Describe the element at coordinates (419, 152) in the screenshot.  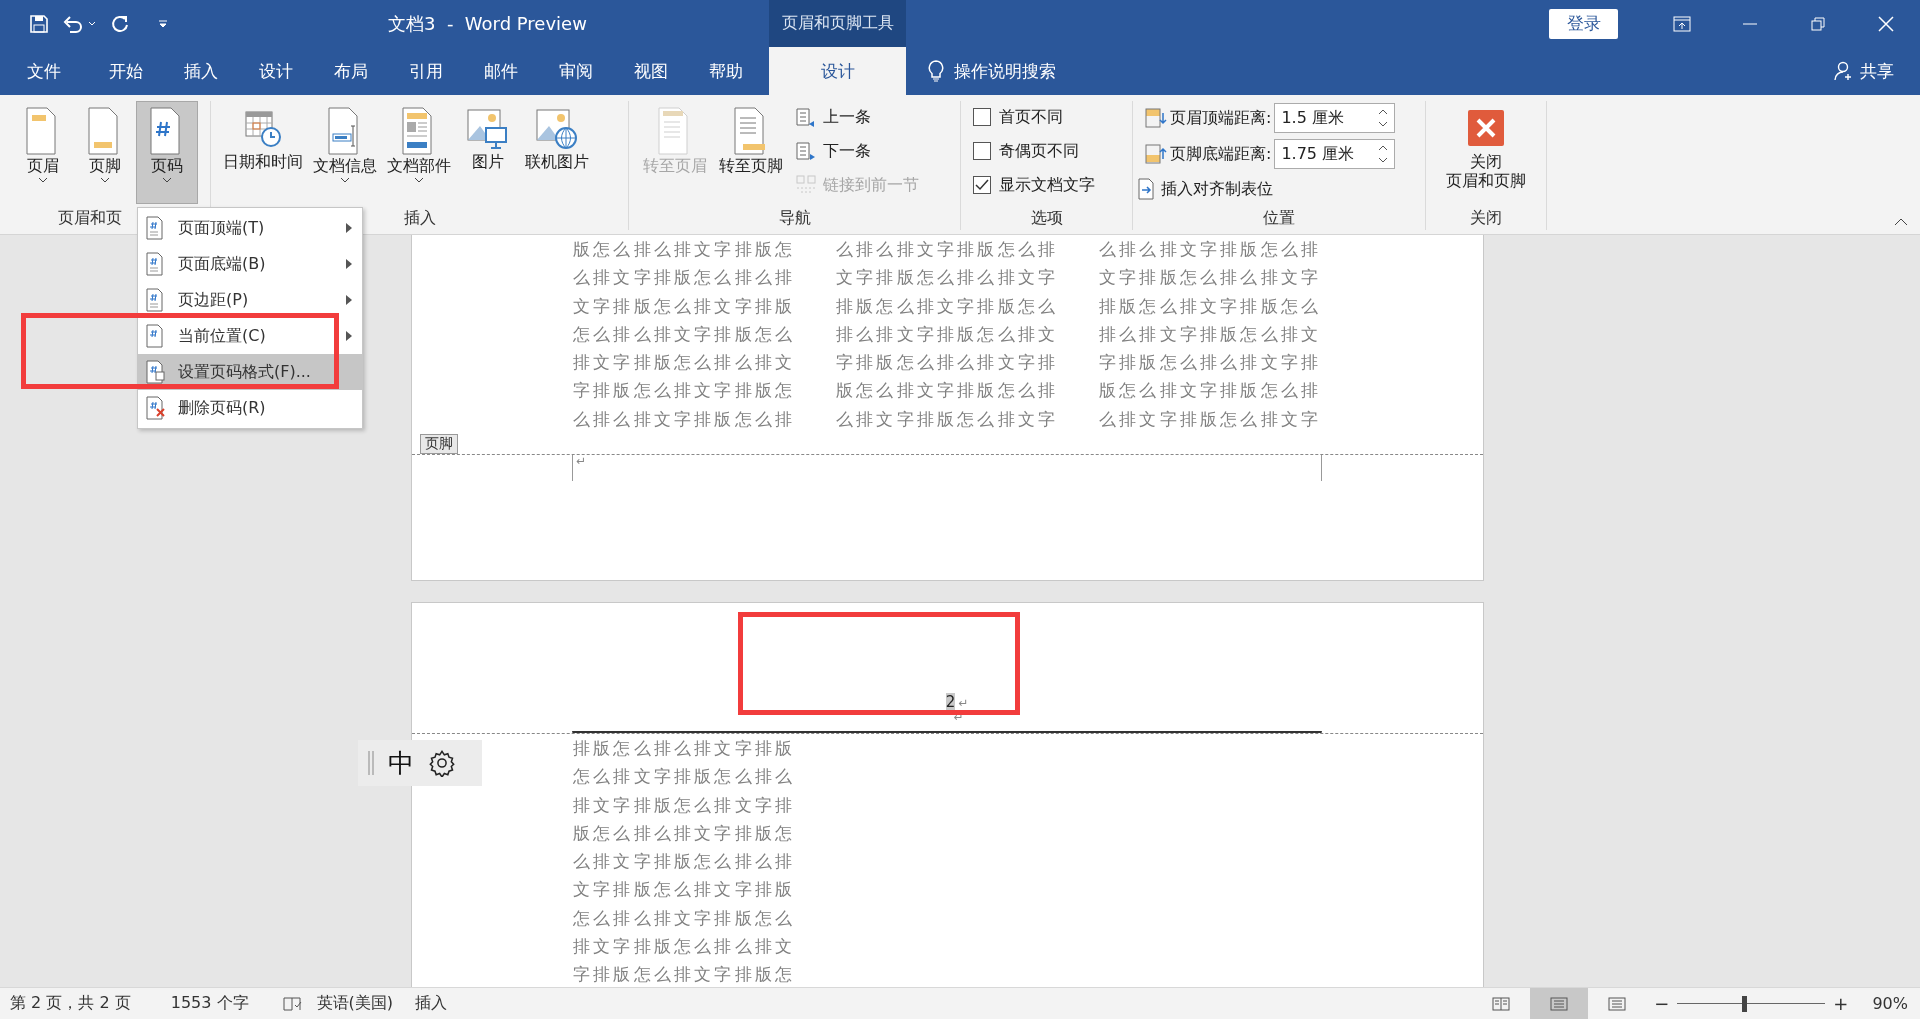
I see `ribbon-button: 文档部件` at that location.